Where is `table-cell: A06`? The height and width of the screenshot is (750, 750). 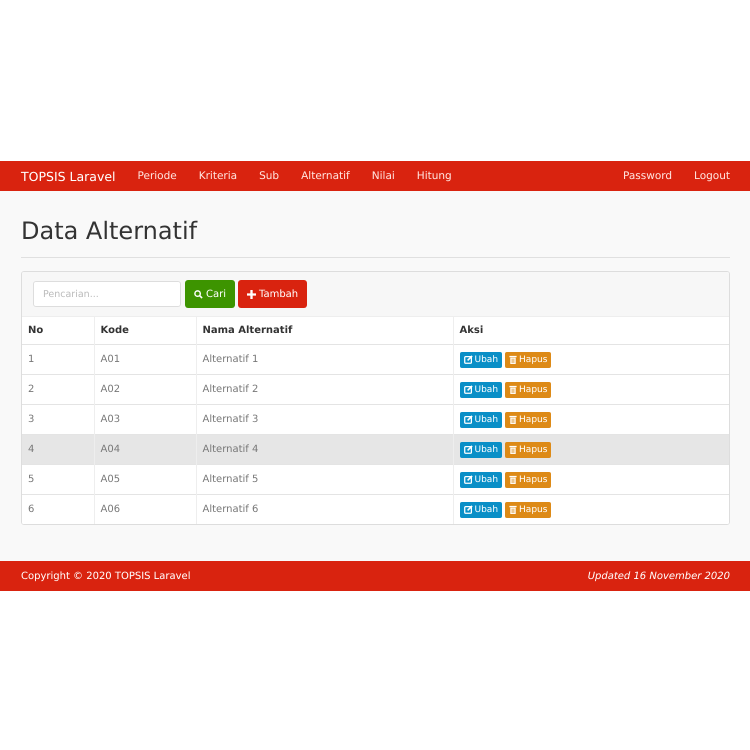
table-cell: A06 is located at coordinates (145, 509).